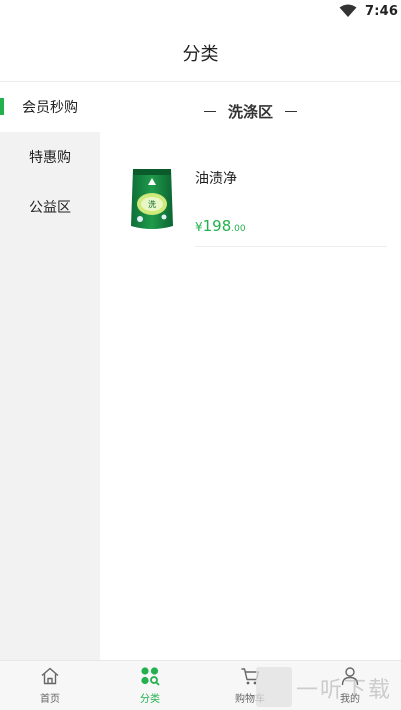 This screenshot has width=401, height=710. What do you see at coordinates (200, 12) in the screenshot?
I see `status-bar: 7:46` at bounding box center [200, 12].